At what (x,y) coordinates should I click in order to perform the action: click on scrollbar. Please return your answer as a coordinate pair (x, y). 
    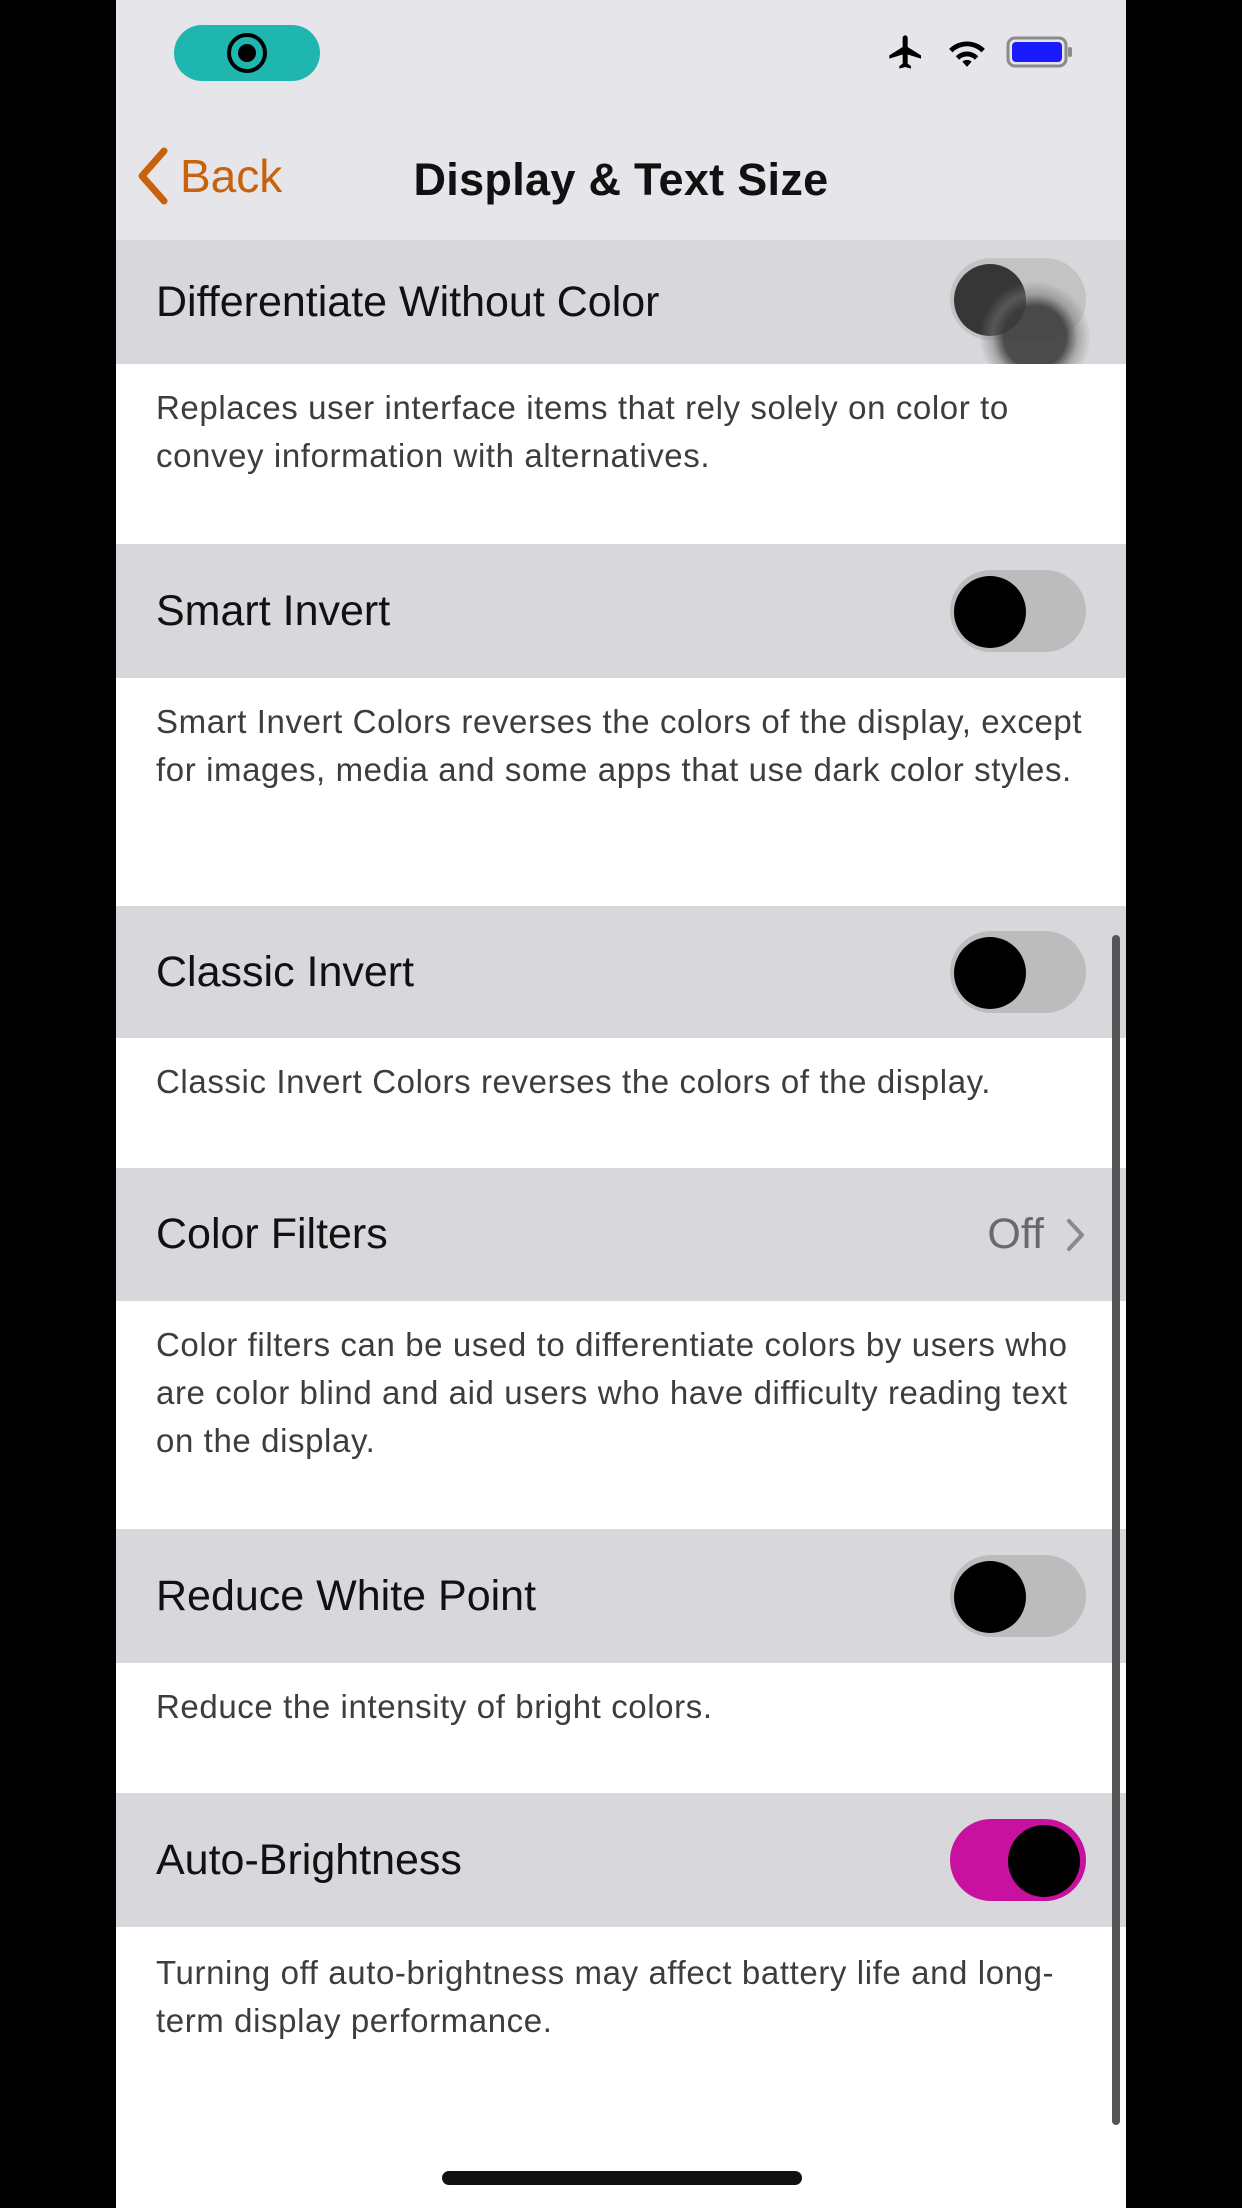
    Looking at the image, I should click on (1116, 1530).